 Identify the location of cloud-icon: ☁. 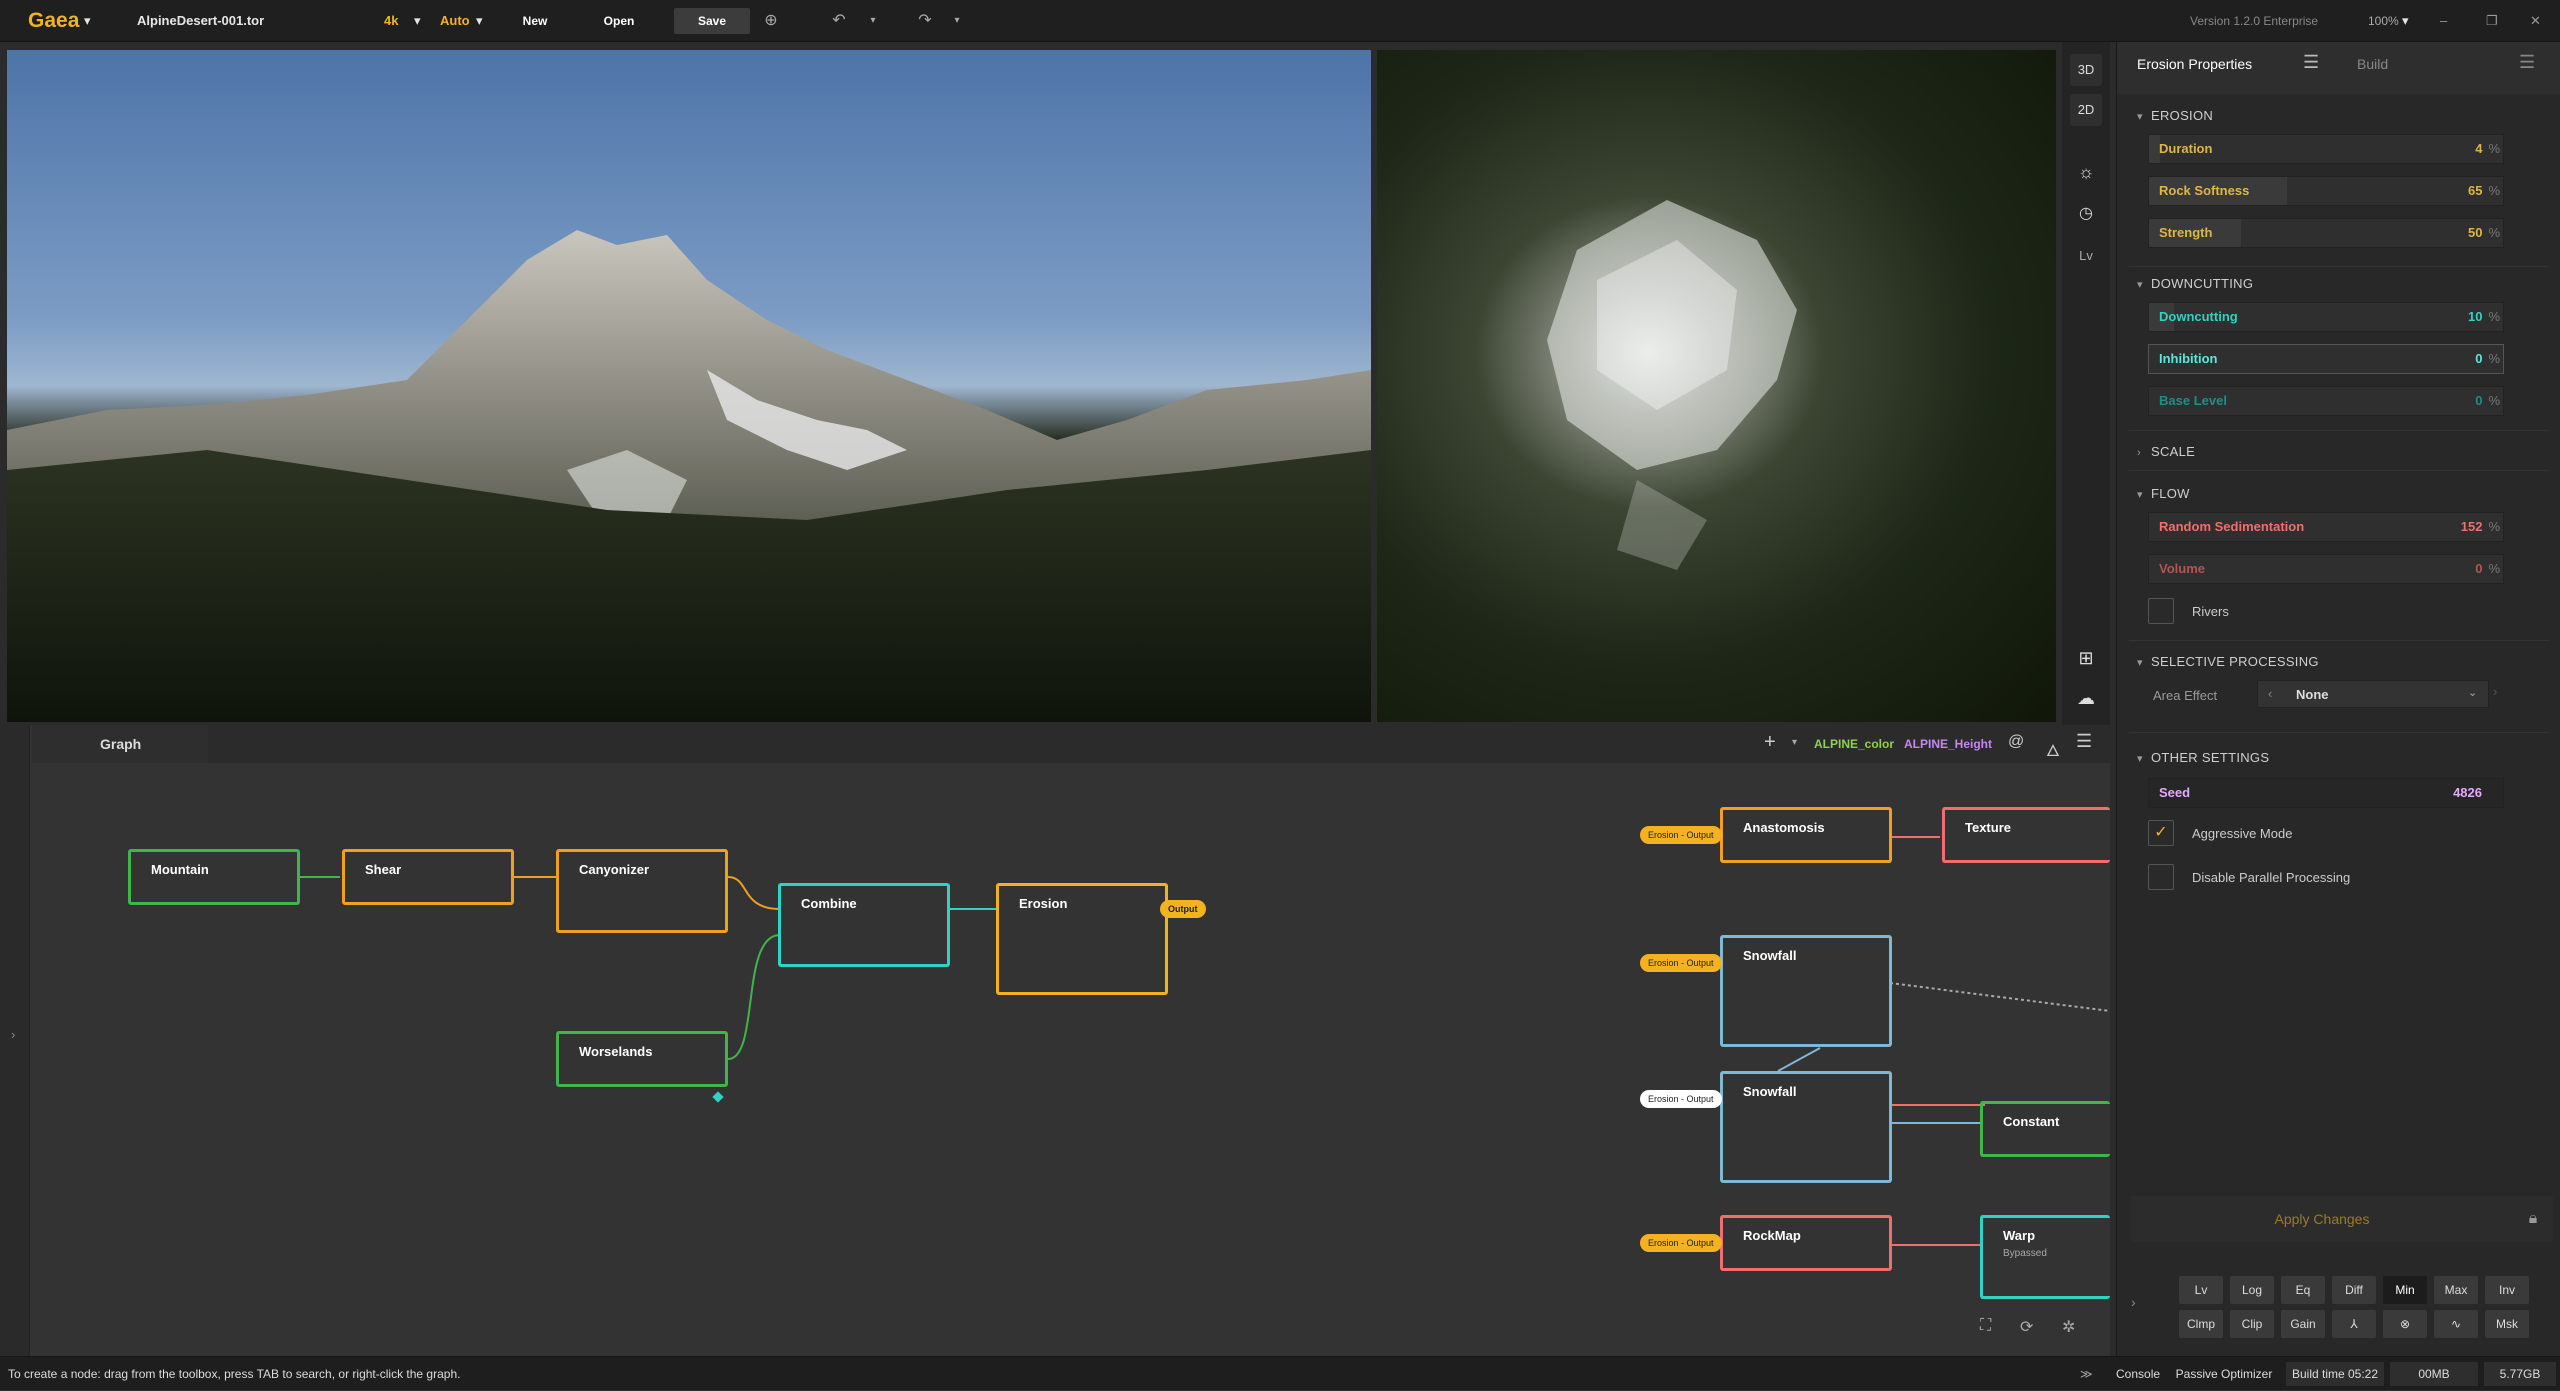
(2086, 698).